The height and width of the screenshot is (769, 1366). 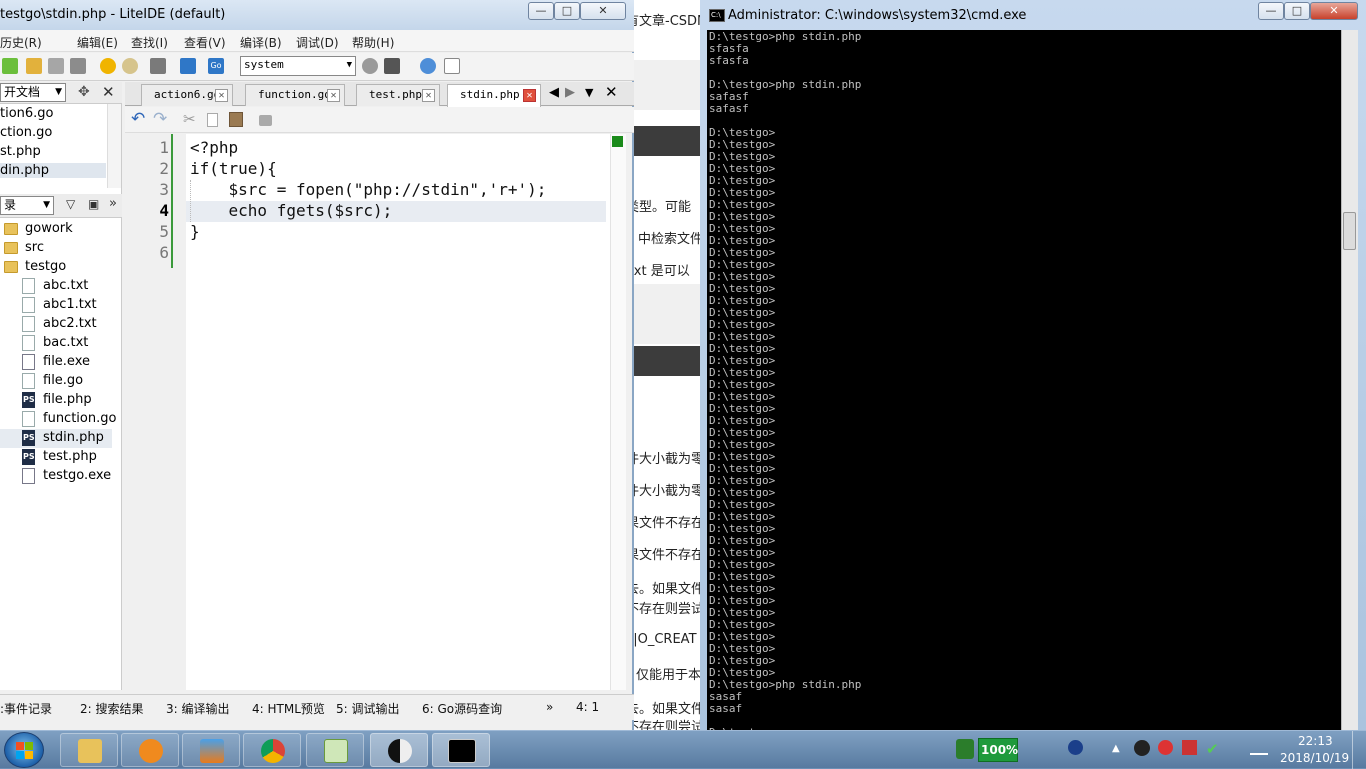 I want to click on tree-item-test-php: PS test.php, so click(x=56, y=457).